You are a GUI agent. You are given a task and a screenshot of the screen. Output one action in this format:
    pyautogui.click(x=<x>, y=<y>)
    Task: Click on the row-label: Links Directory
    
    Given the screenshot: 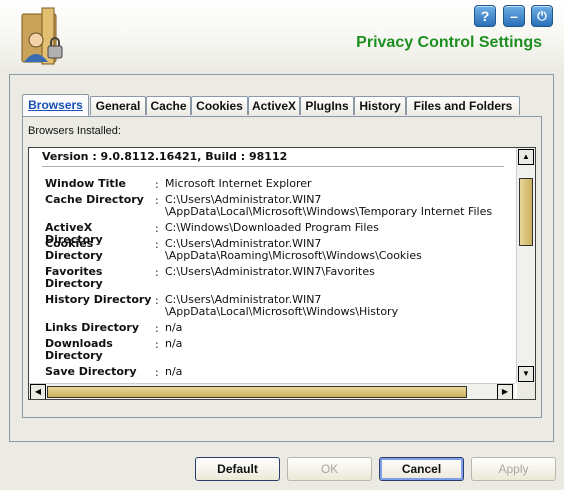 What is the action you would take?
    pyautogui.click(x=92, y=327)
    